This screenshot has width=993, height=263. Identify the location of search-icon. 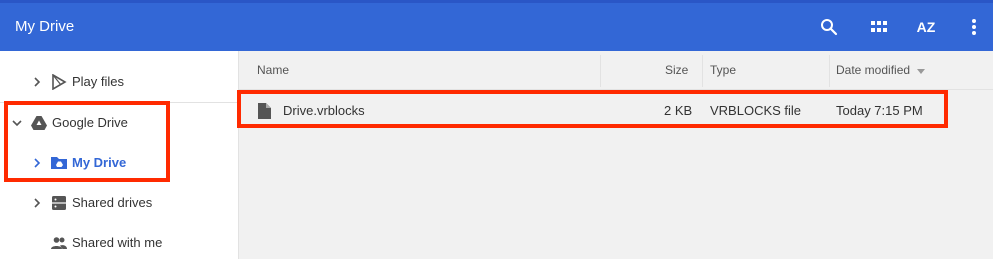
(829, 27).